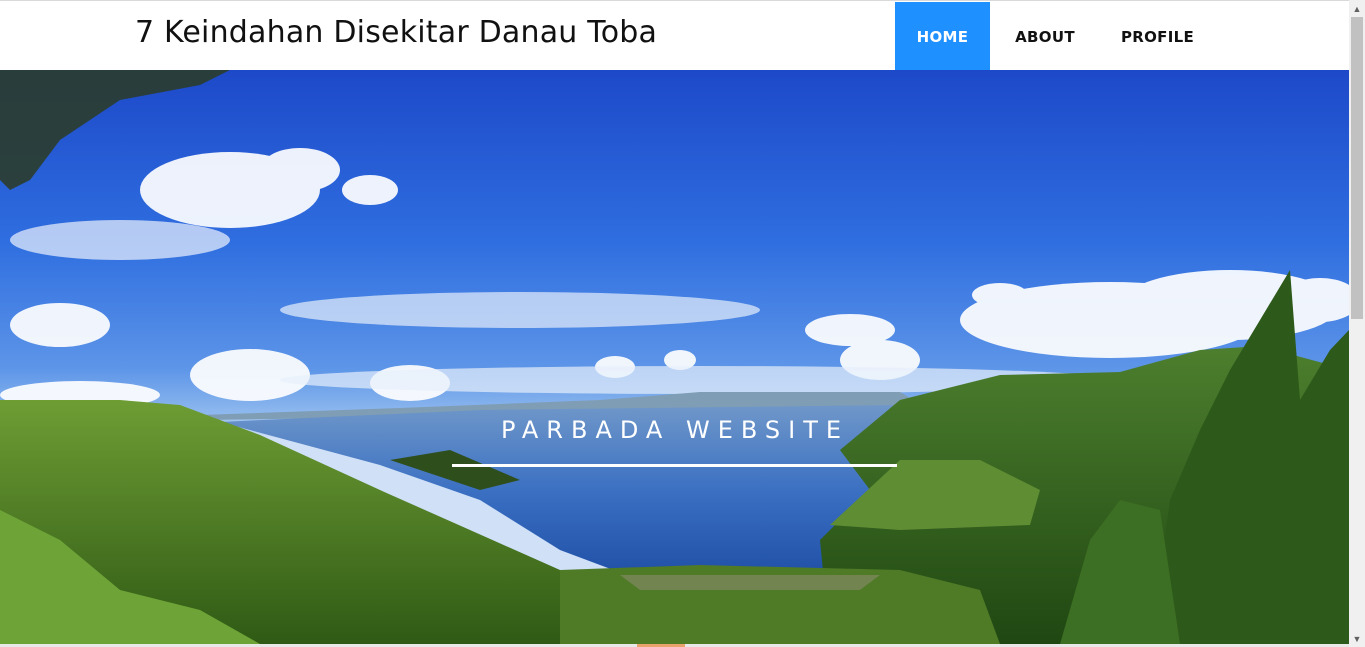  What do you see at coordinates (1357, 323) in the screenshot?
I see `vertical-scrollbar: ▲ ▼` at bounding box center [1357, 323].